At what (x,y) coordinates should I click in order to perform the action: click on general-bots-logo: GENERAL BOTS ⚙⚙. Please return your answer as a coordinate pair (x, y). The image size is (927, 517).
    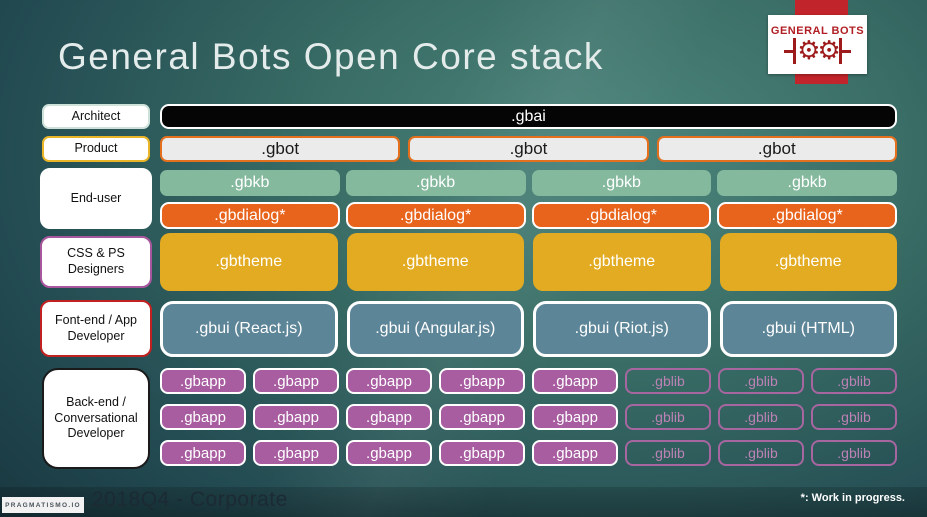
    Looking at the image, I should click on (817, 44).